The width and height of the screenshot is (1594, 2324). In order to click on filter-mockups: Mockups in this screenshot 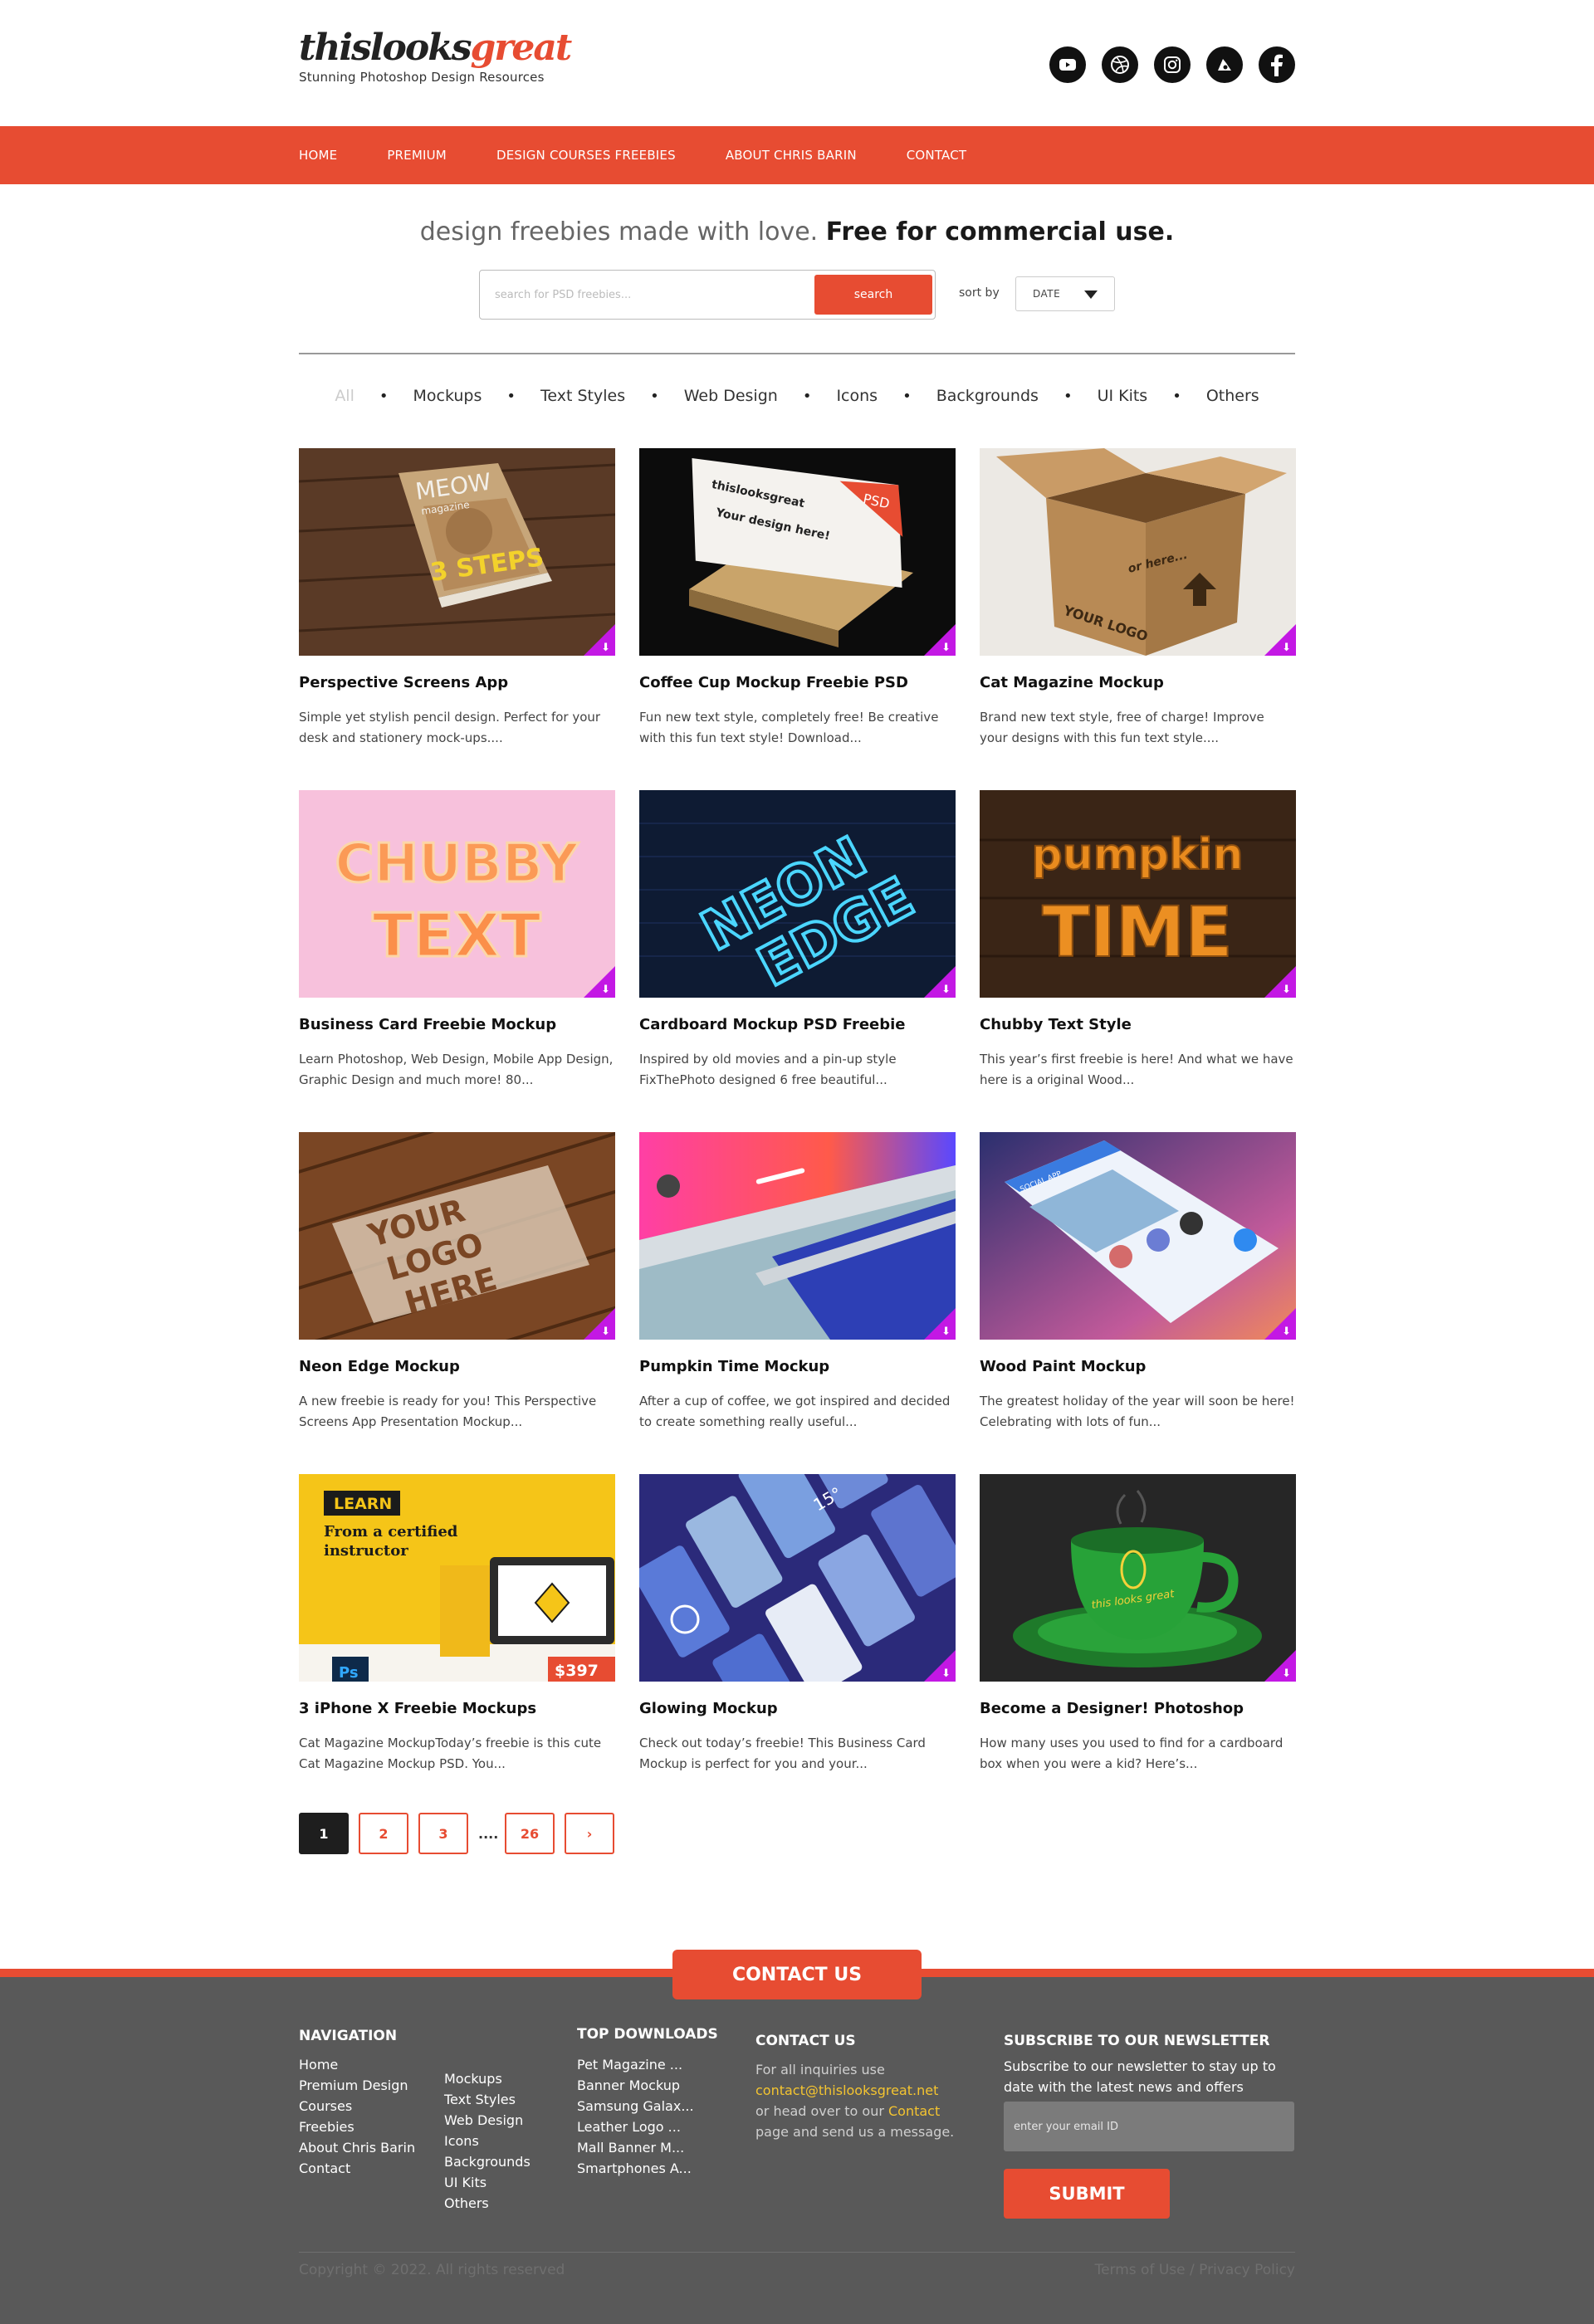, I will do `click(447, 396)`.